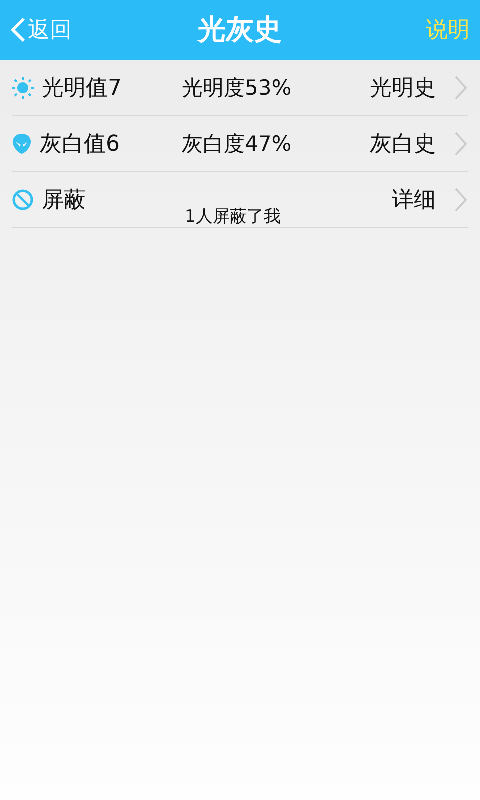 The width and height of the screenshot is (480, 800). What do you see at coordinates (22, 143) in the screenshot?
I see `alien-icon` at bounding box center [22, 143].